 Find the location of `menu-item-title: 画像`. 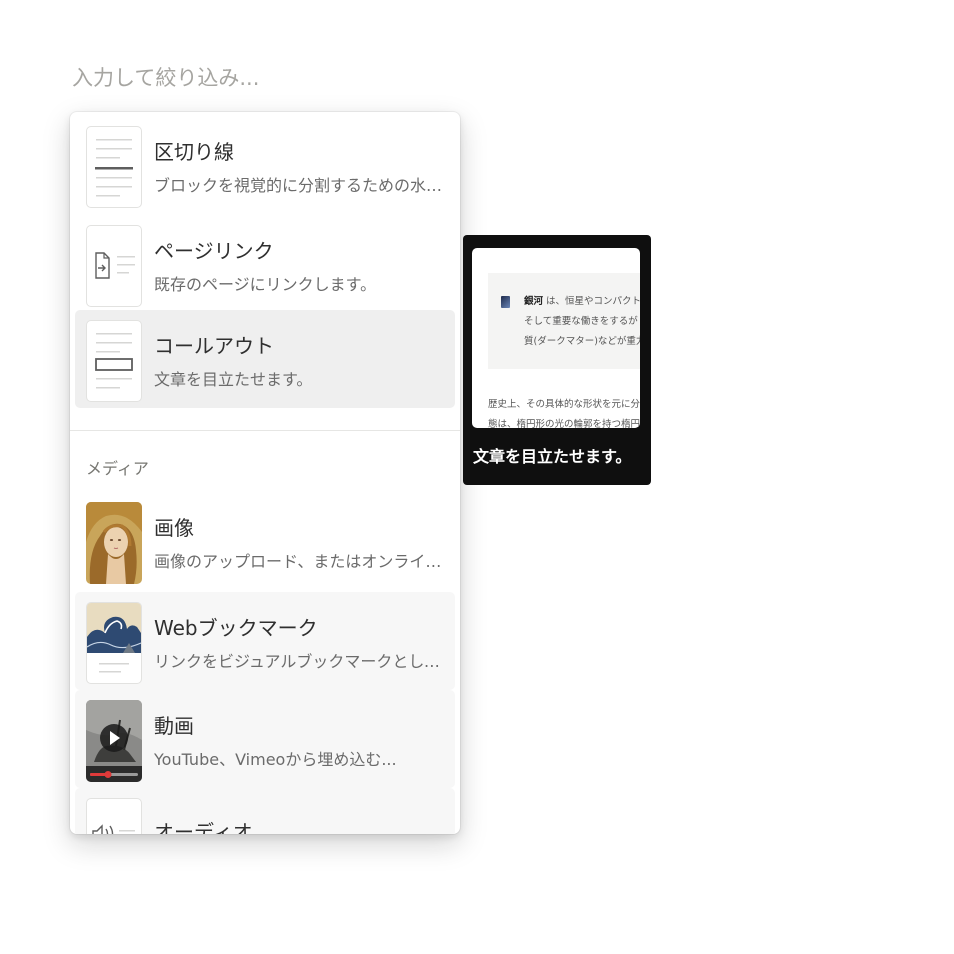

menu-item-title: 画像 is located at coordinates (174, 528).